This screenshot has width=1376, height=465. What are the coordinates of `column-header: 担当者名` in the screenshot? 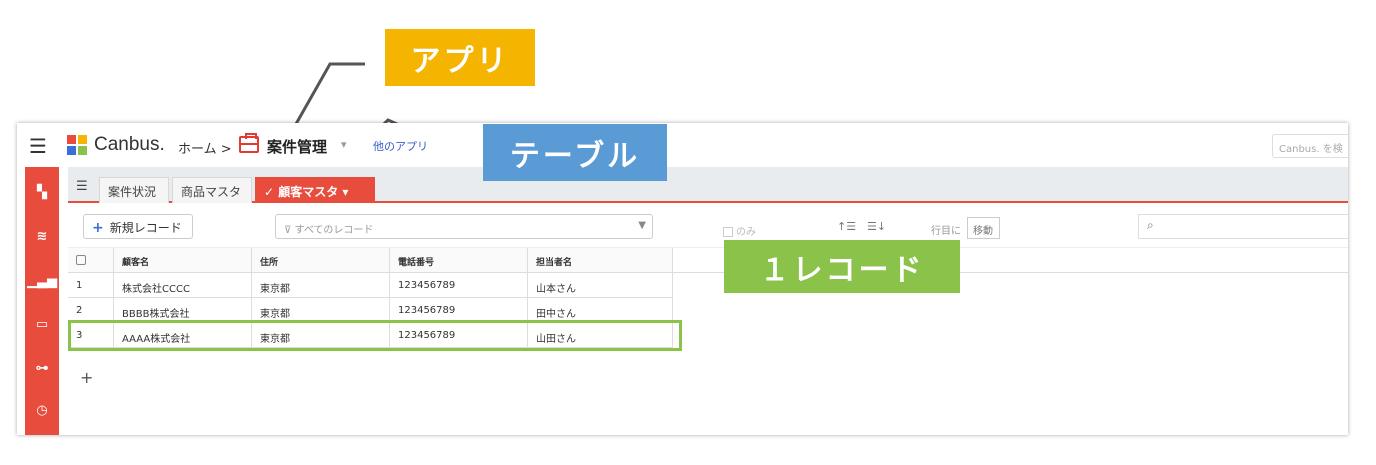 It's located at (600, 260).